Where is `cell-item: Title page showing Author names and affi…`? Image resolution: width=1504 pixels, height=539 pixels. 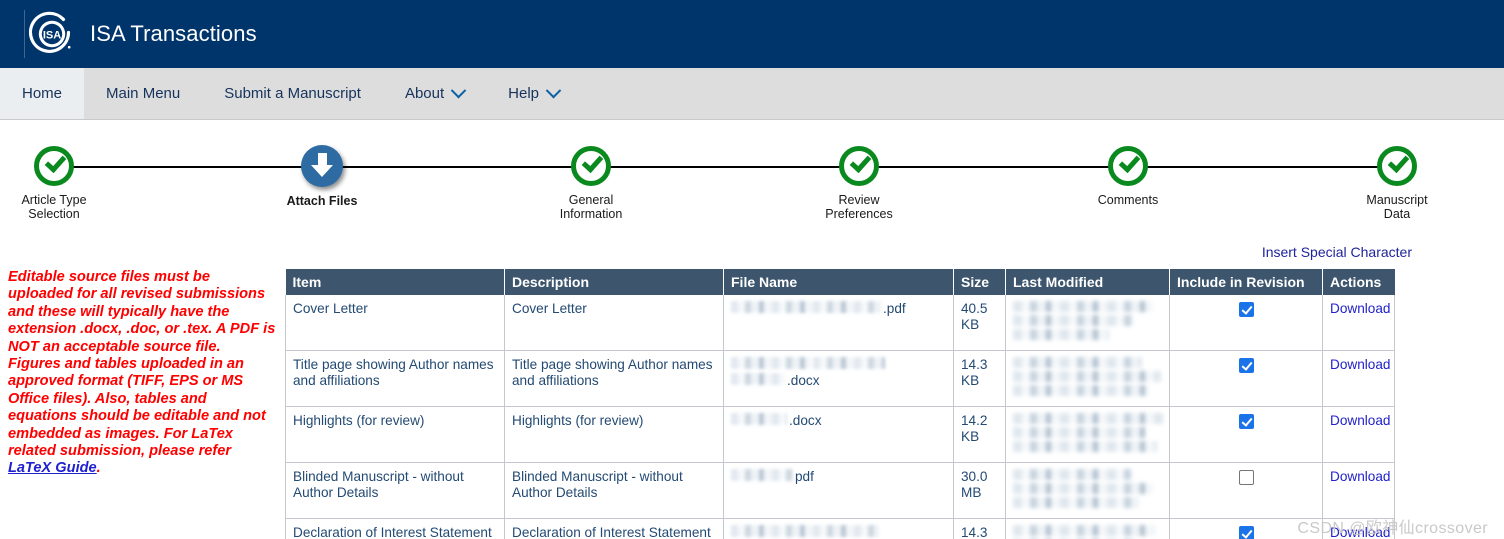
cell-item: Title page showing Author names and affi… is located at coordinates (395, 378).